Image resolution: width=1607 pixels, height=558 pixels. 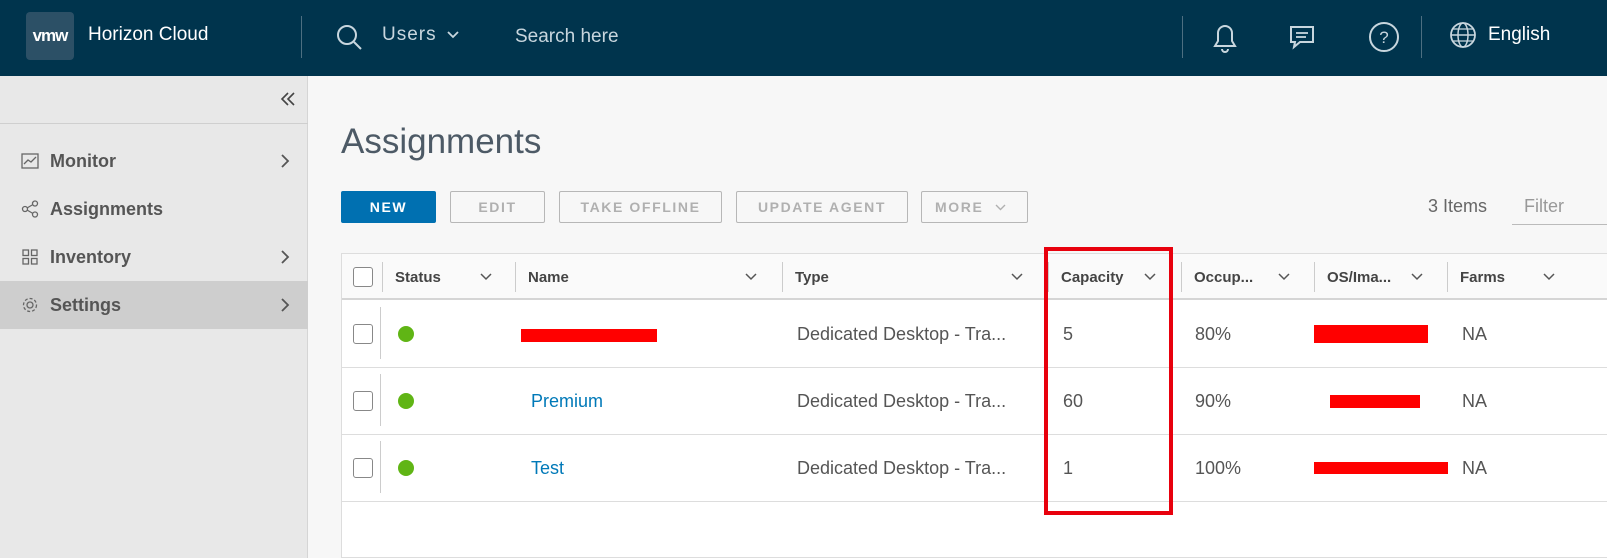 What do you see at coordinates (154, 161) in the screenshot?
I see `sidebar-item-monitor: Monitor` at bounding box center [154, 161].